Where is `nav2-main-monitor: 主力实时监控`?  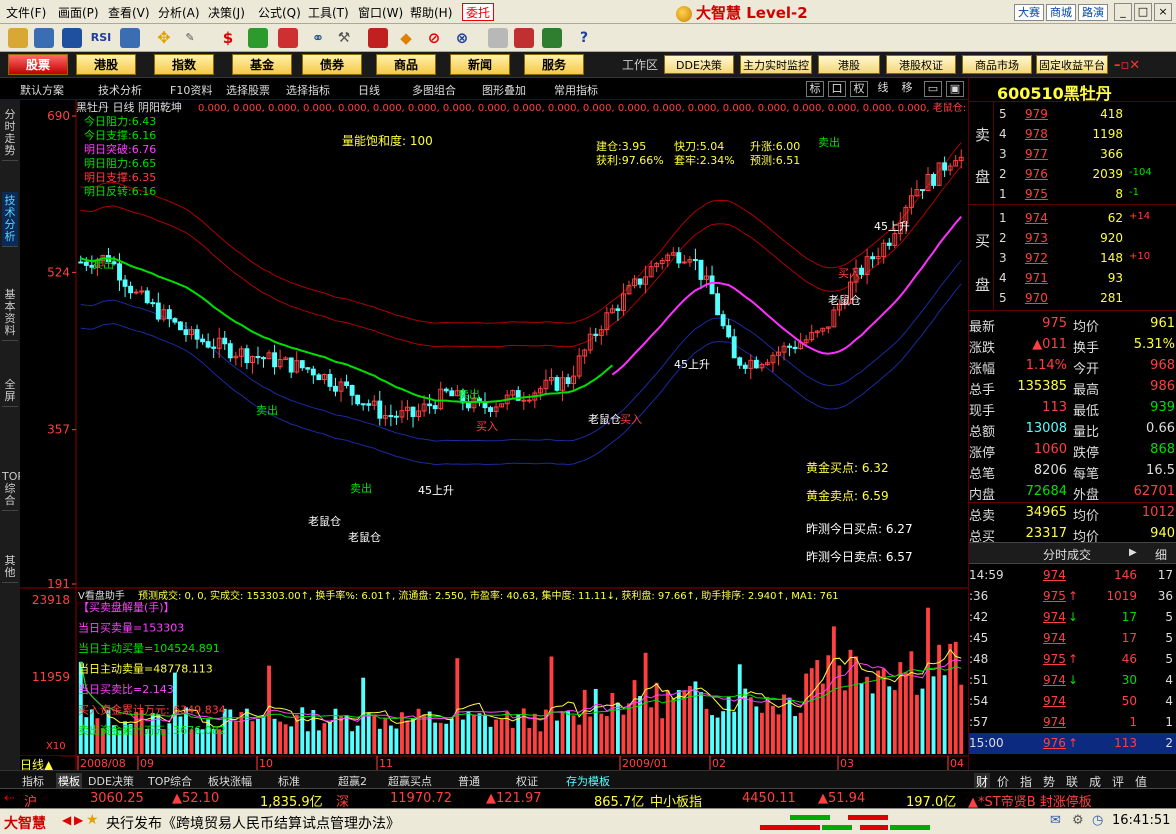
nav2-main-monitor: 主力实时监控 is located at coordinates (776, 64).